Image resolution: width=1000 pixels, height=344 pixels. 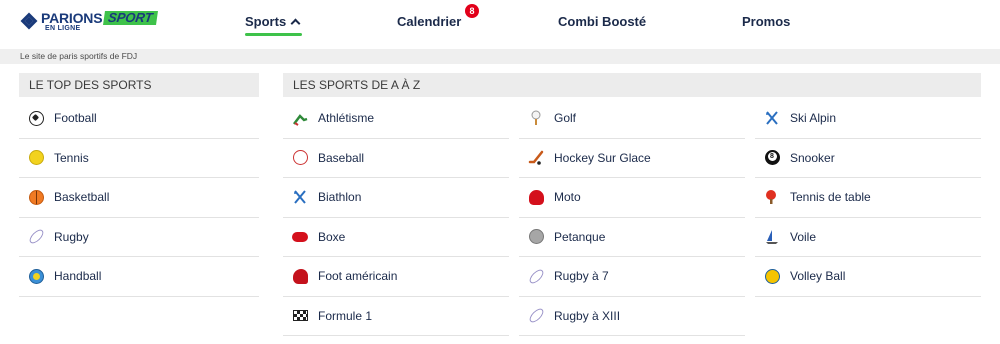 I want to click on nav-combi-label: Combi Boosté, so click(x=602, y=21).